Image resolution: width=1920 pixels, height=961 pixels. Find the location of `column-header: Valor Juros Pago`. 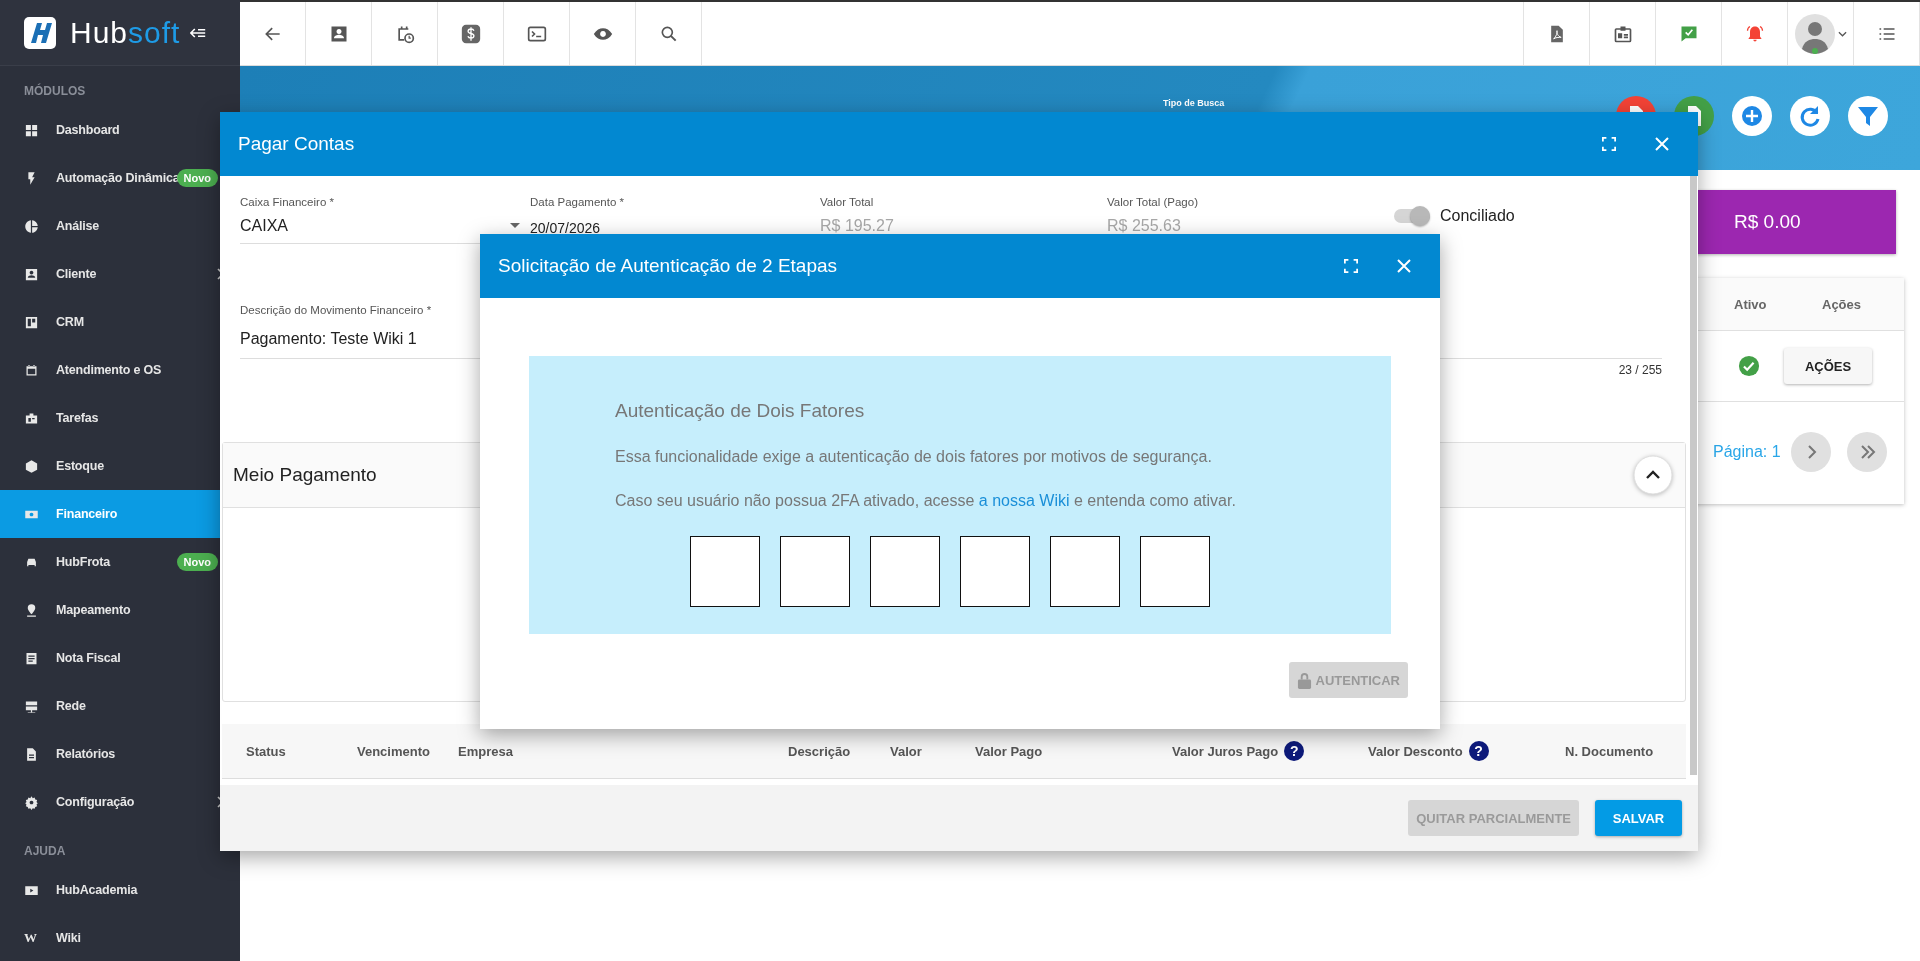

column-header: Valor Juros Pago is located at coordinates (1225, 751).